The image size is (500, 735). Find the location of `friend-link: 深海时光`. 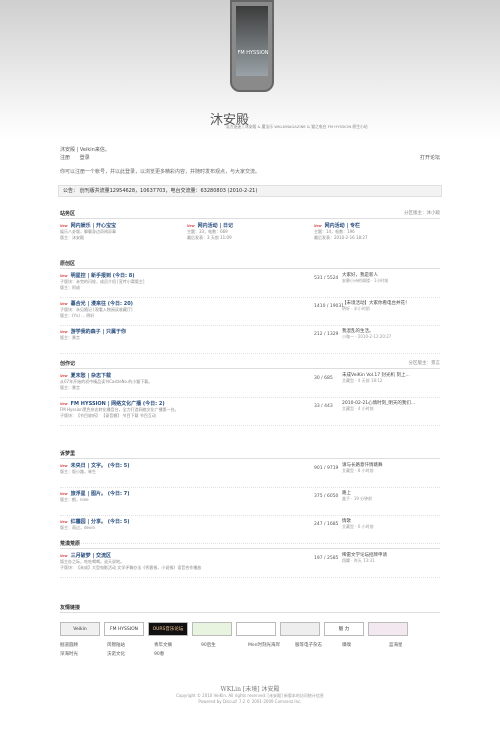

friend-link: 深海时光 is located at coordinates (69, 654).